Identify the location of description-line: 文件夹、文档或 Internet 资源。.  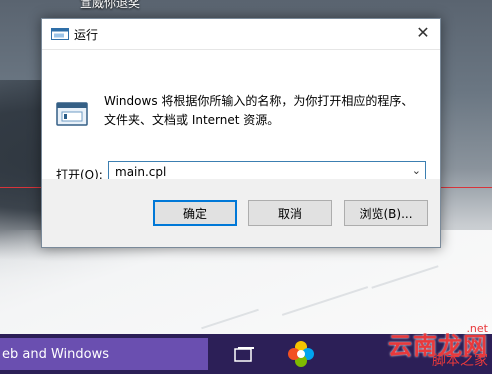
(192, 120).